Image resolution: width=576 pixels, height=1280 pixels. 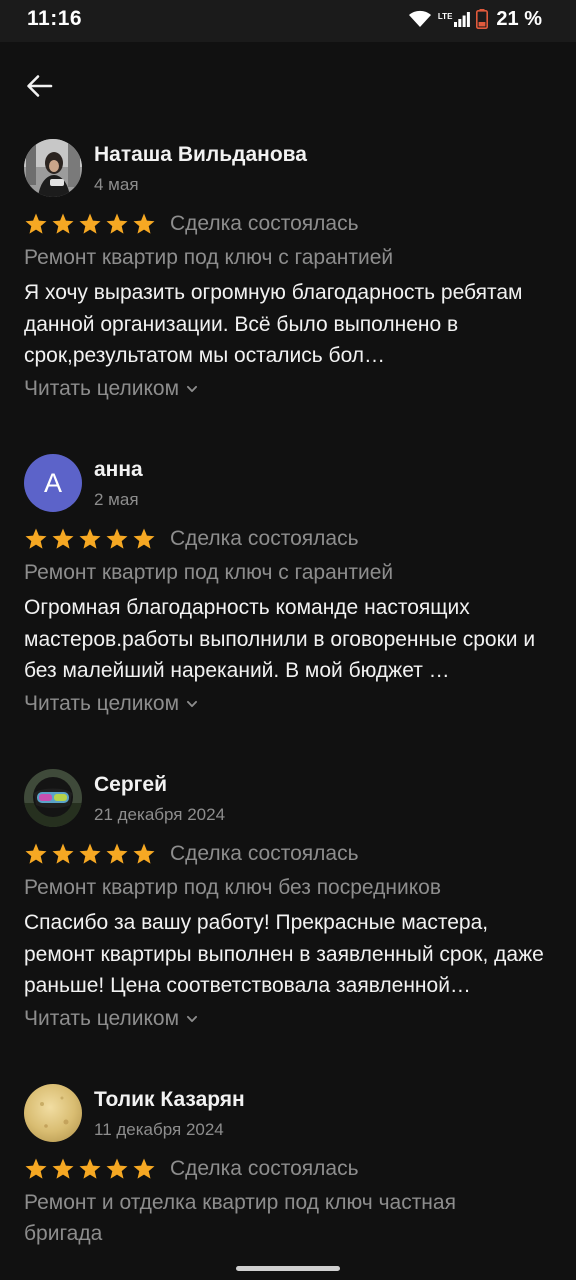 I want to click on battery-low-icon, so click(x=482, y=19).